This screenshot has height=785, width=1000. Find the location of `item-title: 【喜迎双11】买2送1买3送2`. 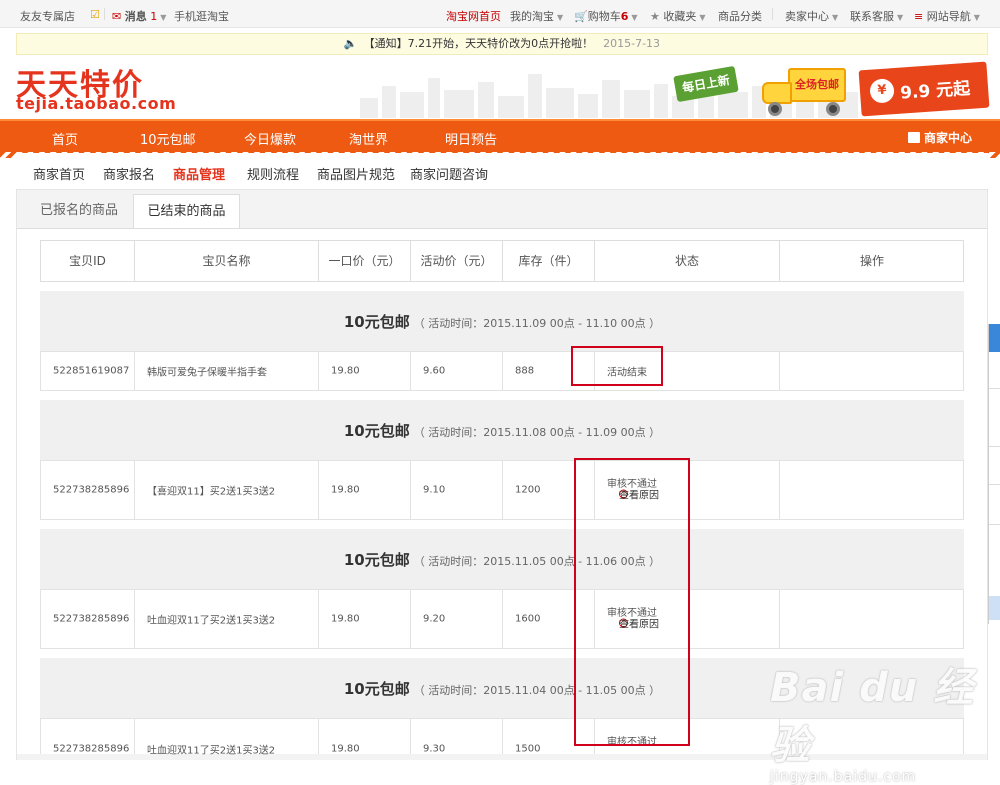

item-title: 【喜迎双11】买2送1买3送2 is located at coordinates (211, 490).